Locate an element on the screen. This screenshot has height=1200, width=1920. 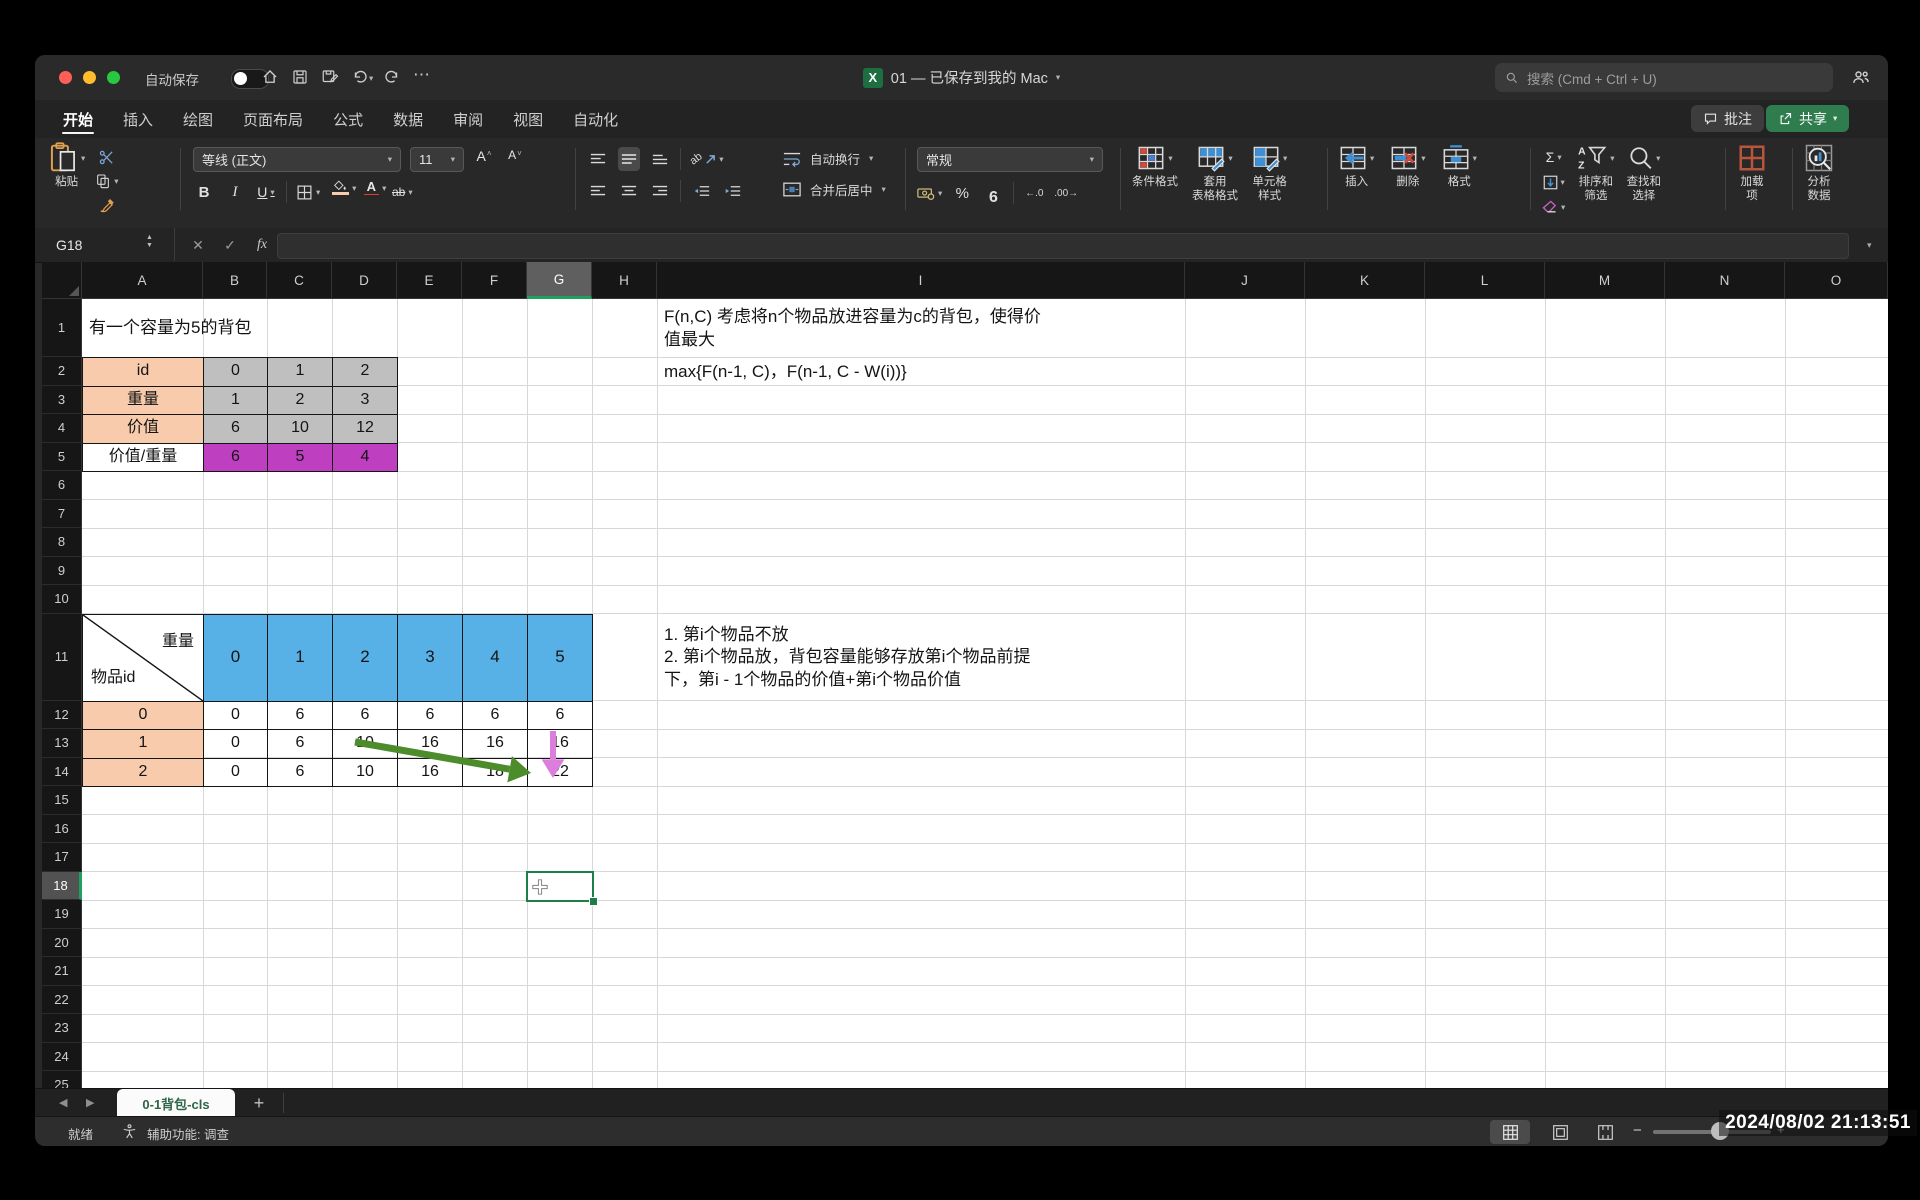
row-header-24: 24 is located at coordinates (62, 1056).